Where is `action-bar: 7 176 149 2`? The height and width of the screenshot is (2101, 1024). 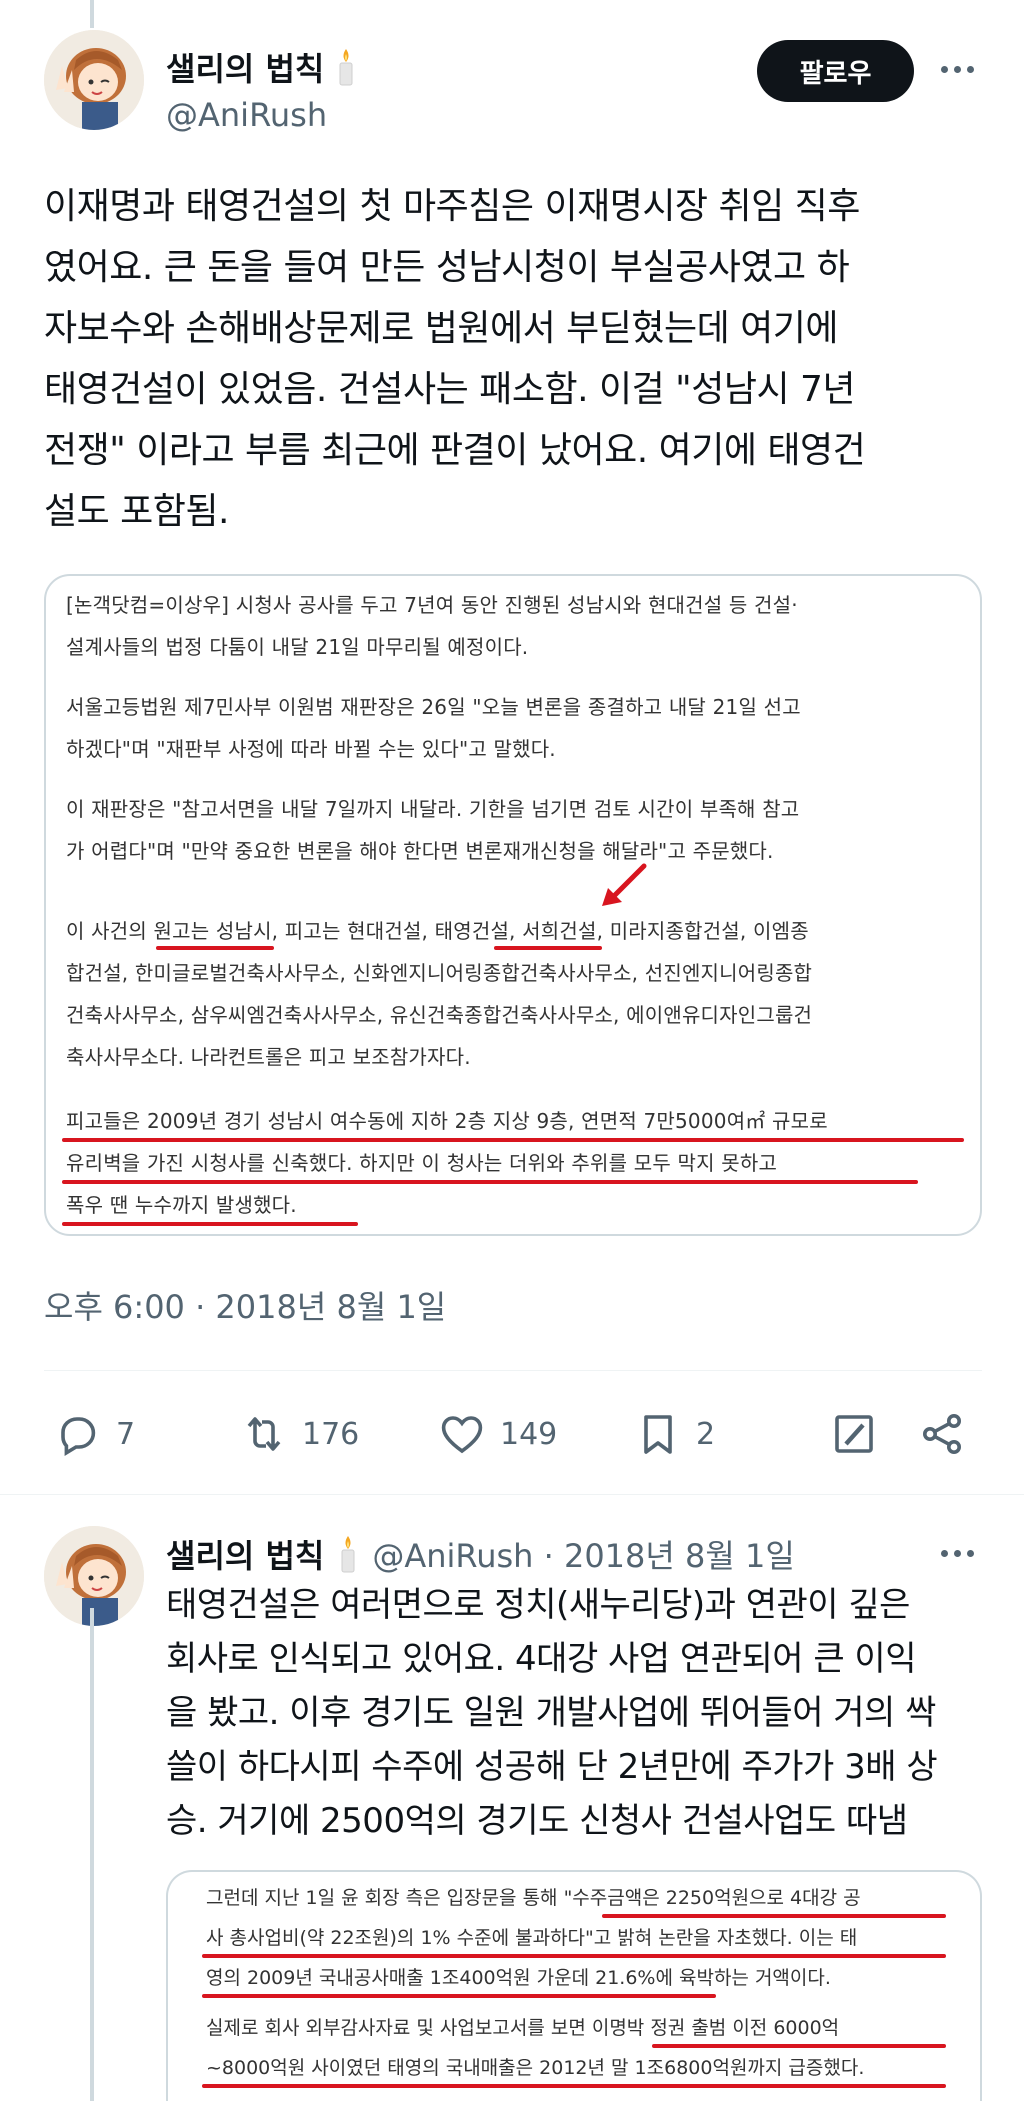 action-bar: 7 176 149 2 is located at coordinates (514, 1434).